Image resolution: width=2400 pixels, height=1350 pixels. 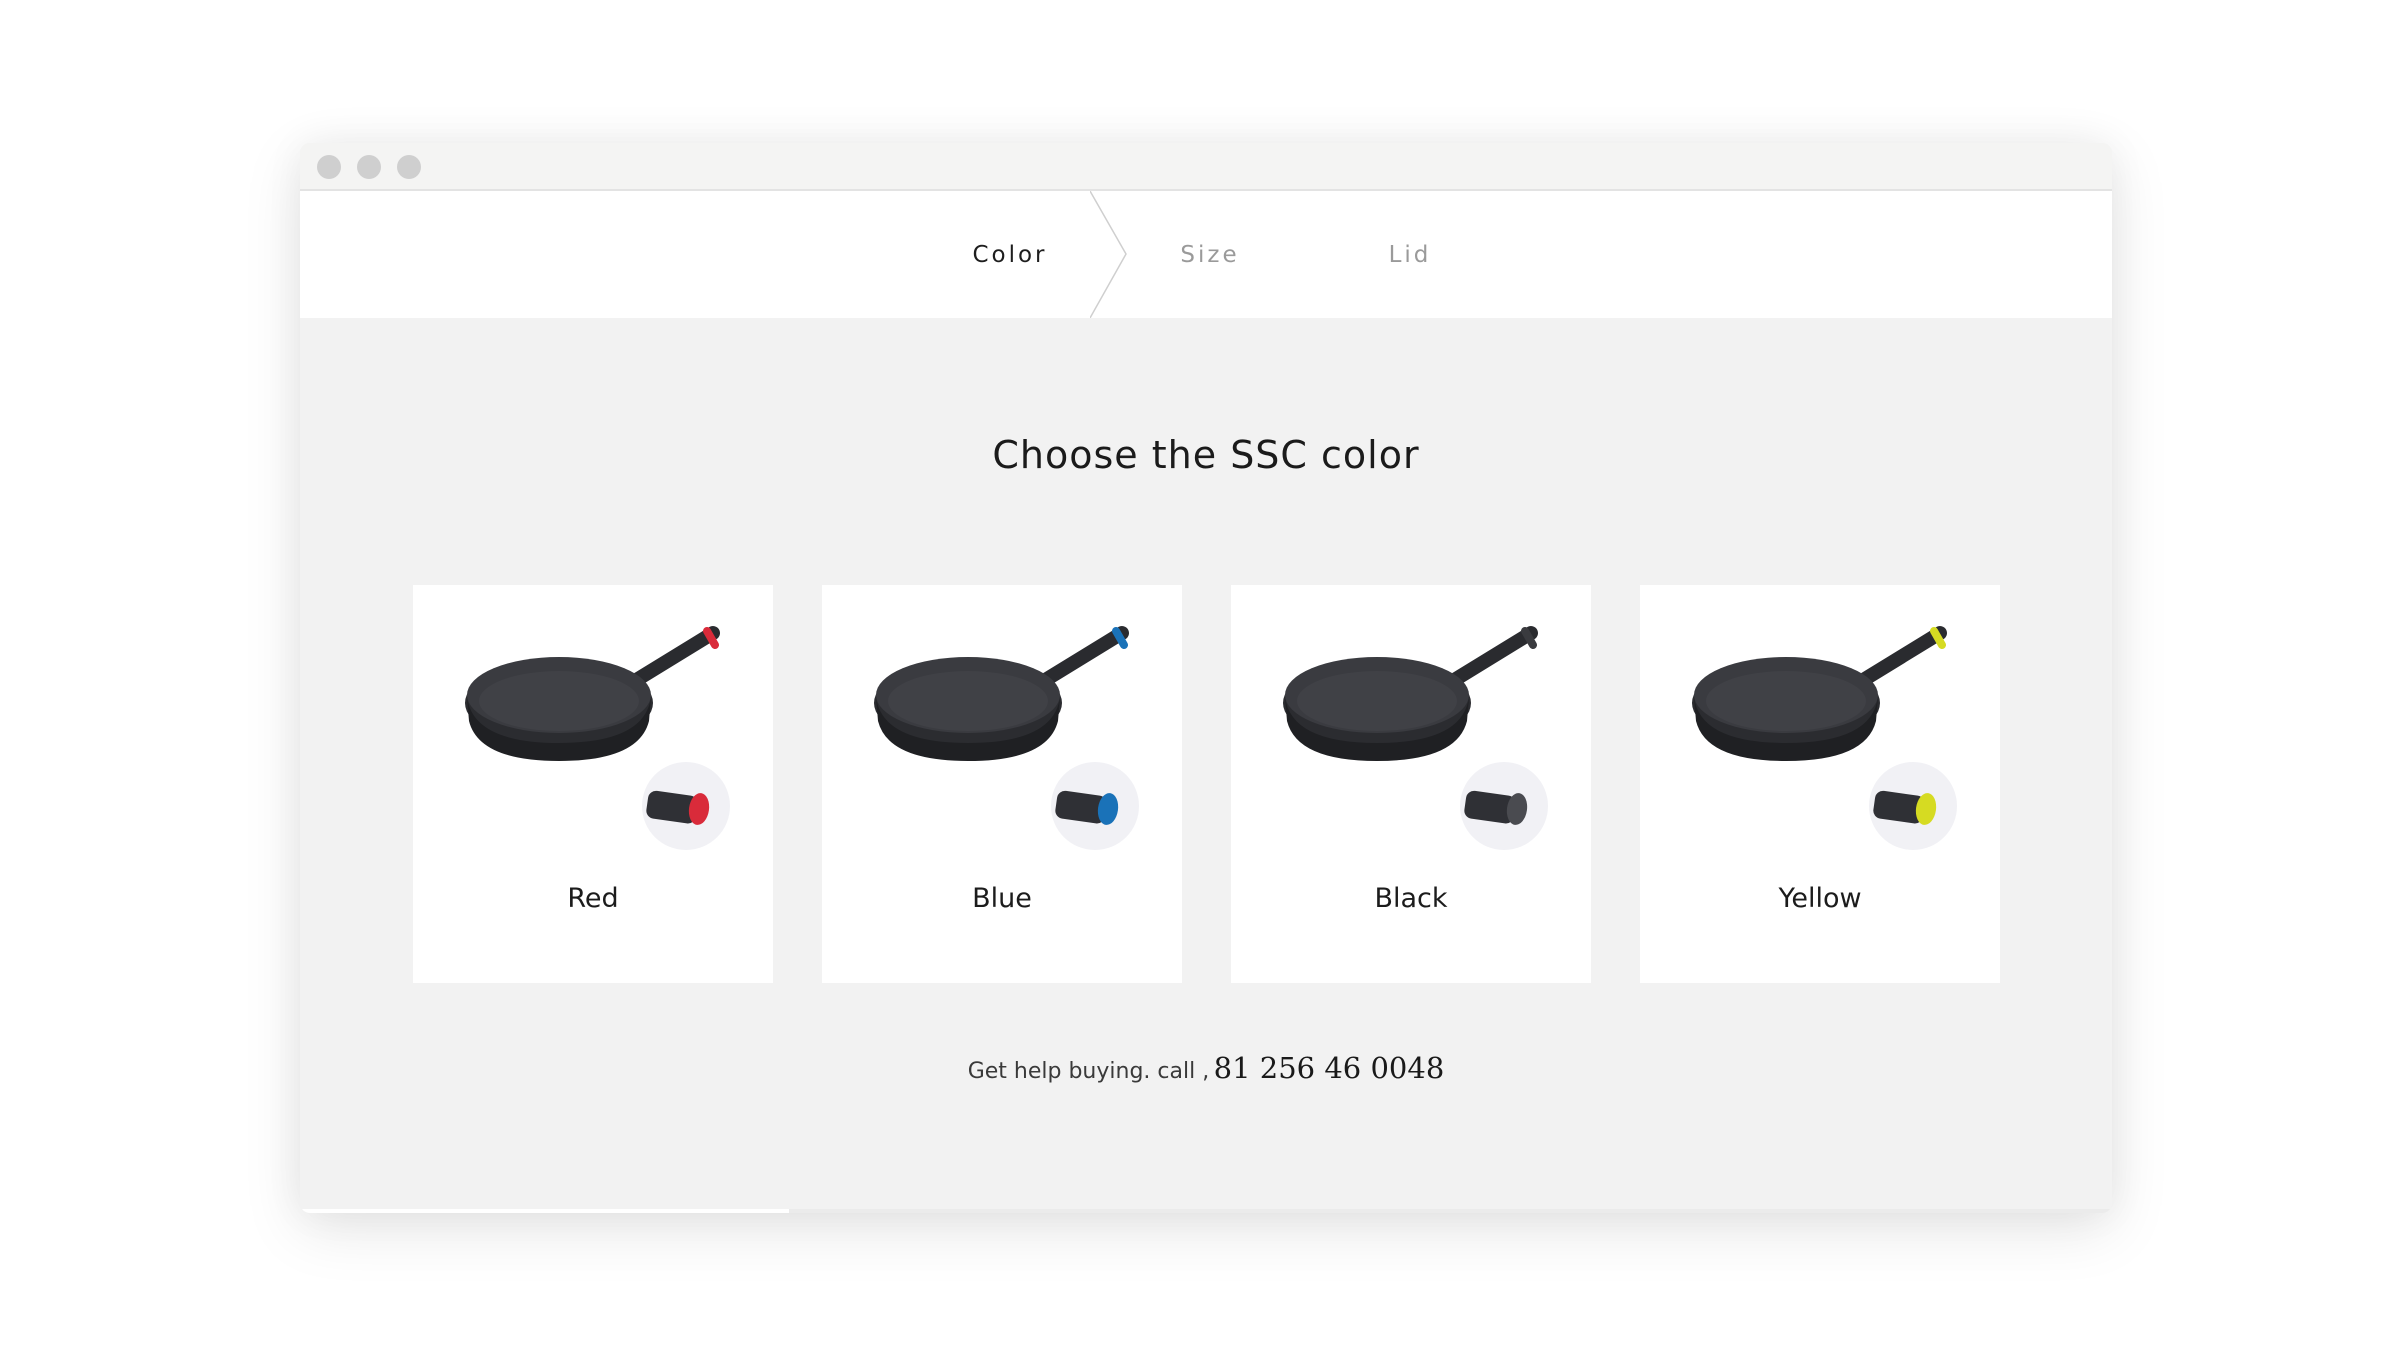 I want to click on color-swatch-red, so click(x=686, y=806).